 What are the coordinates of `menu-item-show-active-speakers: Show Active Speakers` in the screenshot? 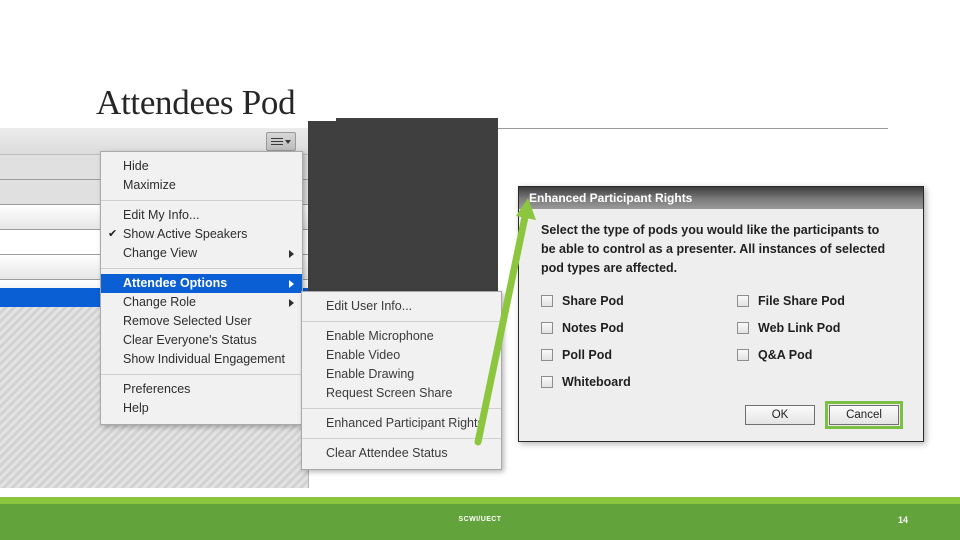 It's located at (201, 234).